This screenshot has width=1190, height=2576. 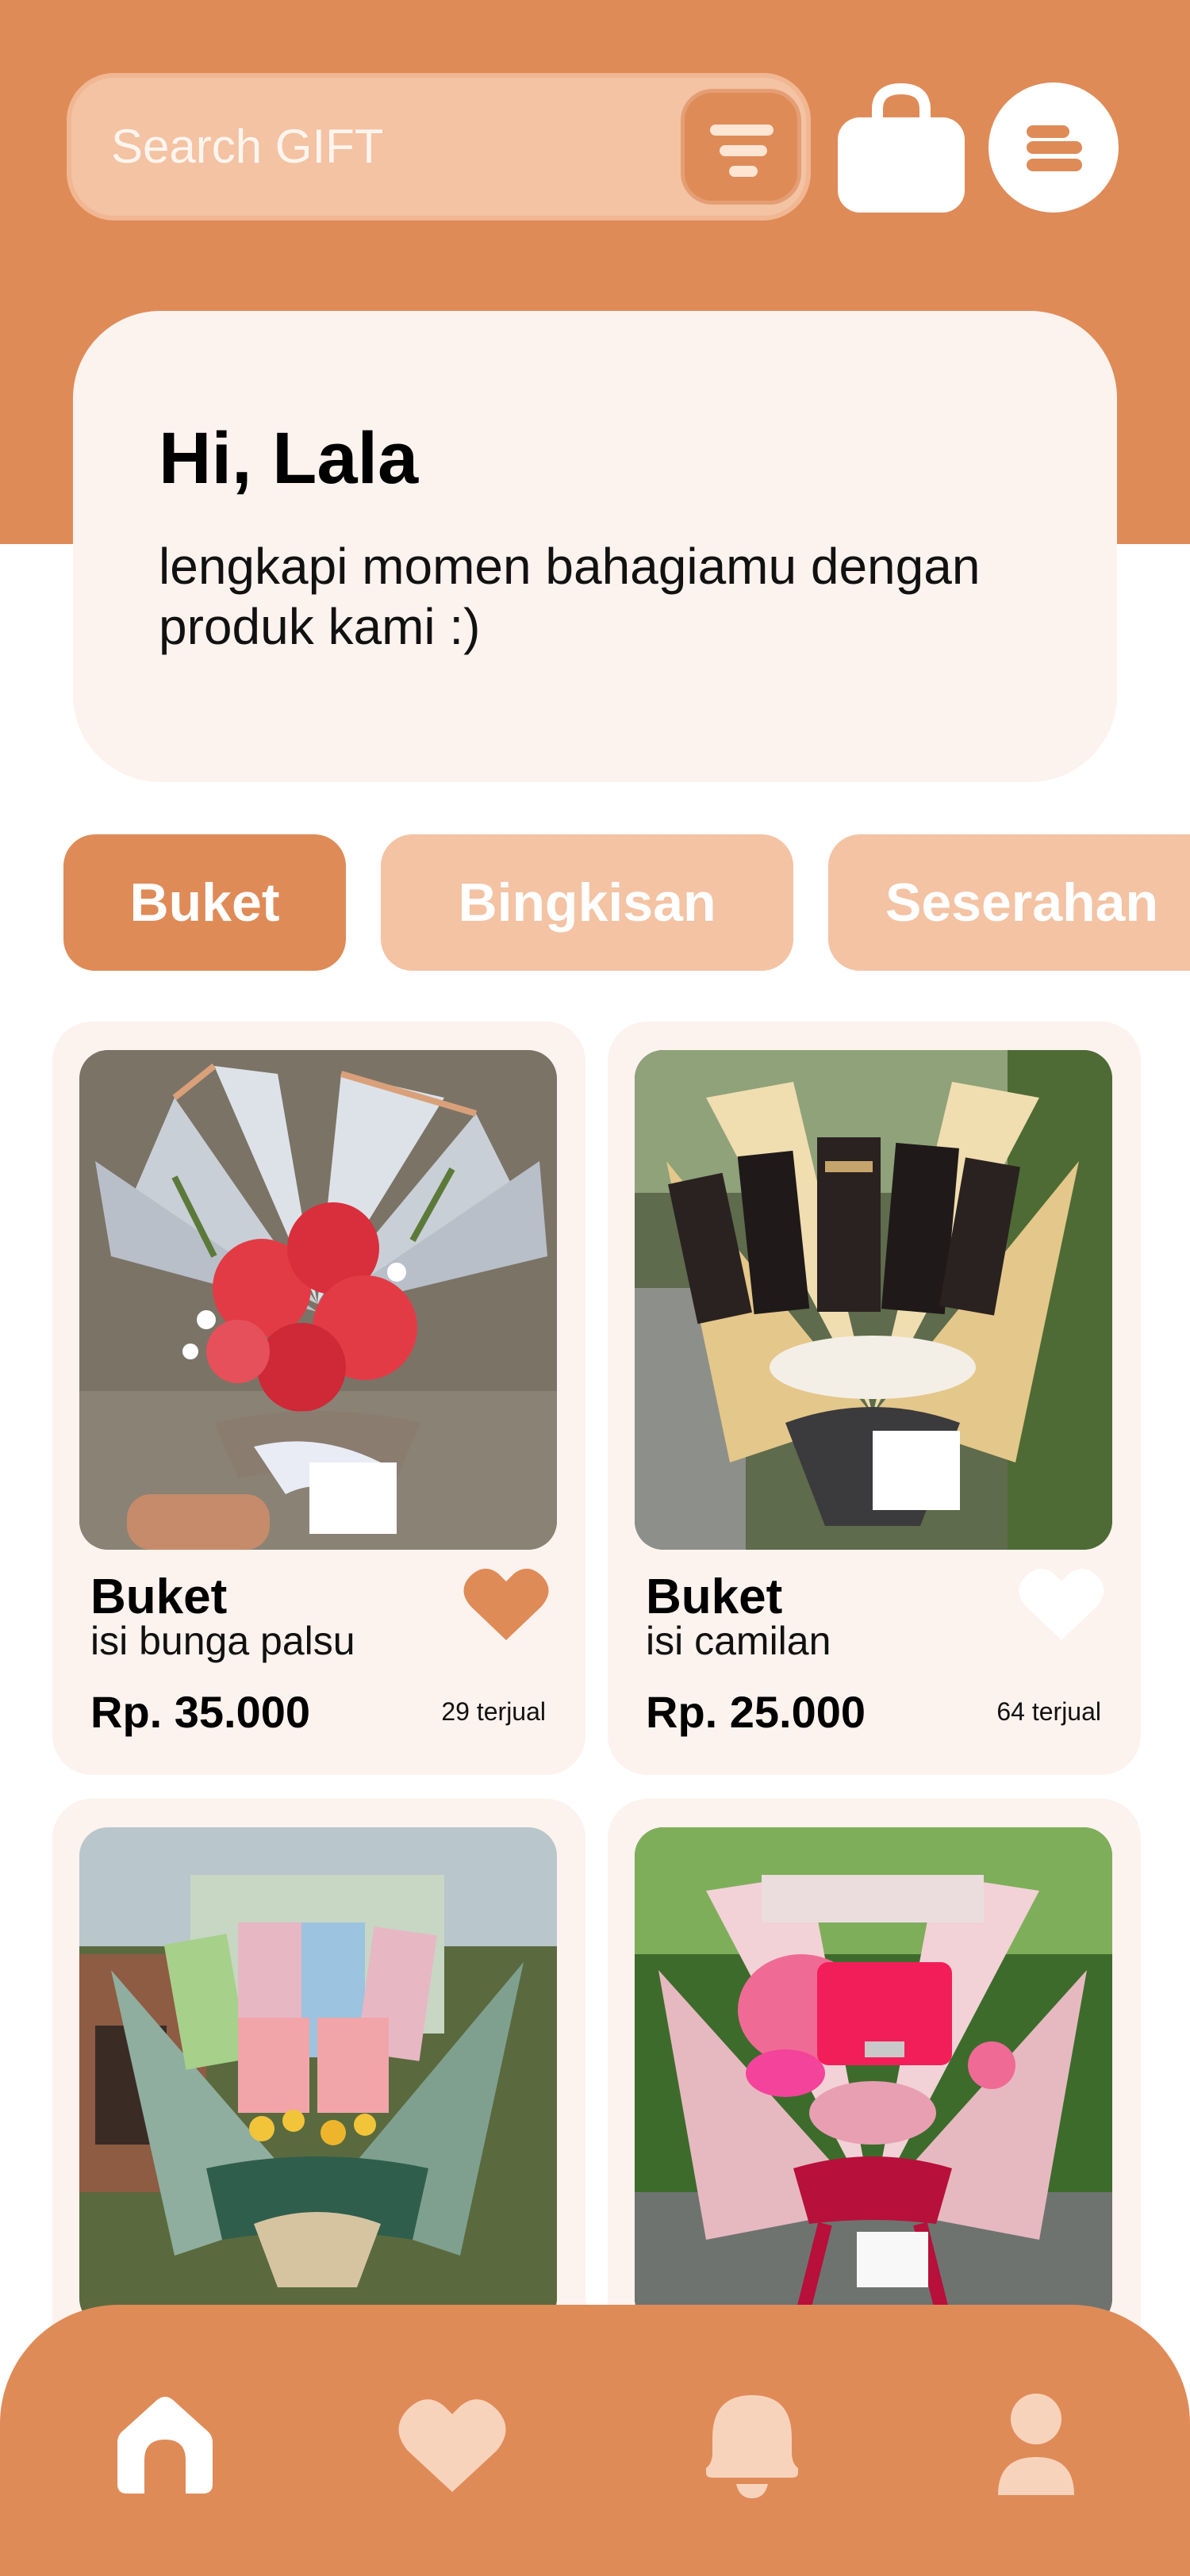 I want to click on tab-buket: Buket, so click(x=204, y=903).